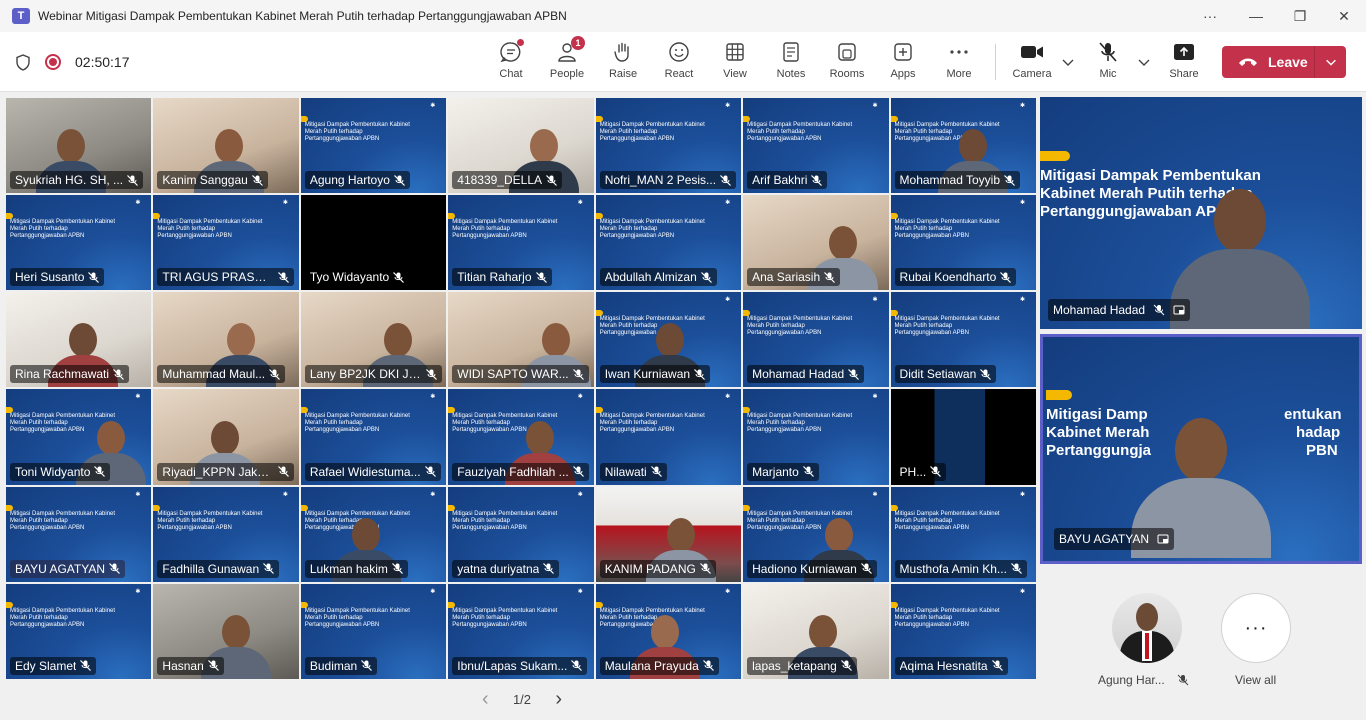 The image size is (1366, 720). I want to click on rooms-button: Rooms, so click(847, 63).